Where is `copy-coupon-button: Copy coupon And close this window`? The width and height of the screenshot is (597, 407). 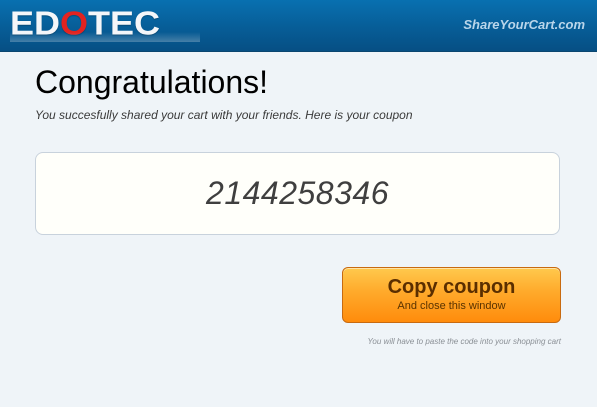 copy-coupon-button: Copy coupon And close this window is located at coordinates (451, 295).